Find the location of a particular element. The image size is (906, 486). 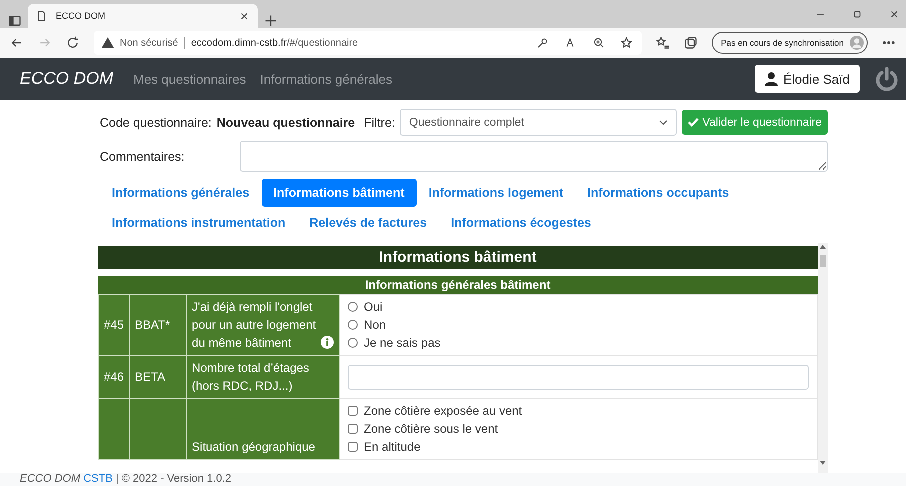

subsection-header: Informations générales bâtiment is located at coordinates (458, 285).